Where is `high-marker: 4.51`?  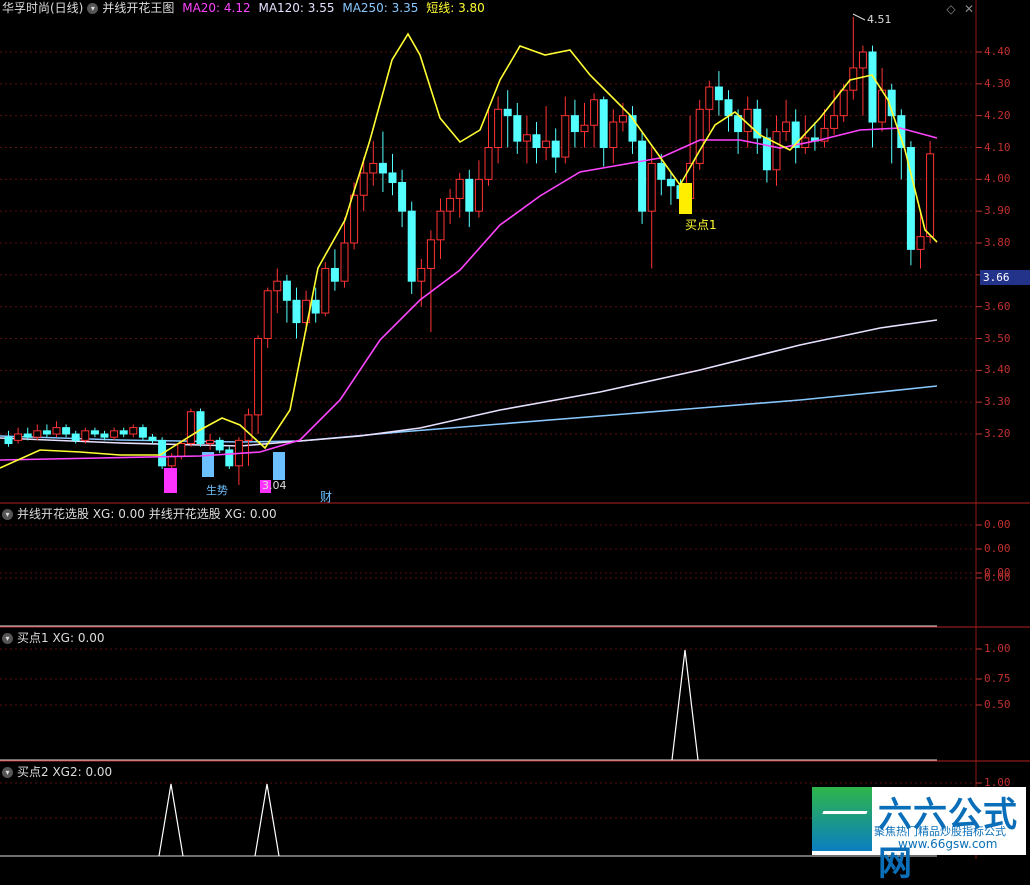
high-marker: 4.51 is located at coordinates (879, 19).